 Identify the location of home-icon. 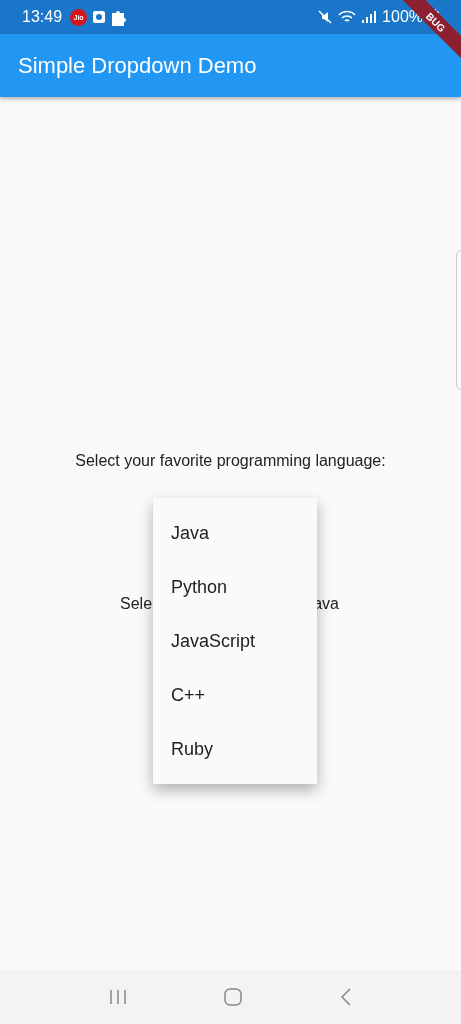
(233, 997).